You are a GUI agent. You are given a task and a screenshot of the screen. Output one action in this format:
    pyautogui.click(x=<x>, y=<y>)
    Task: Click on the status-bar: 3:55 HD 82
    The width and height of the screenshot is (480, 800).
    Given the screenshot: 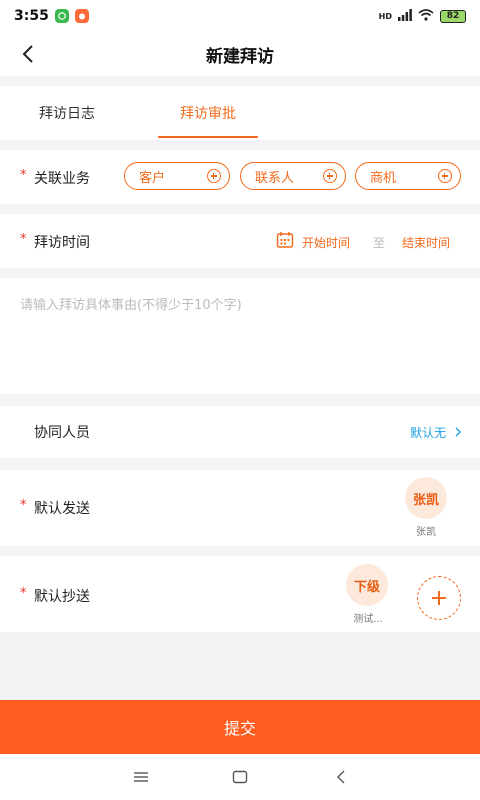 What is the action you would take?
    pyautogui.click(x=240, y=16)
    